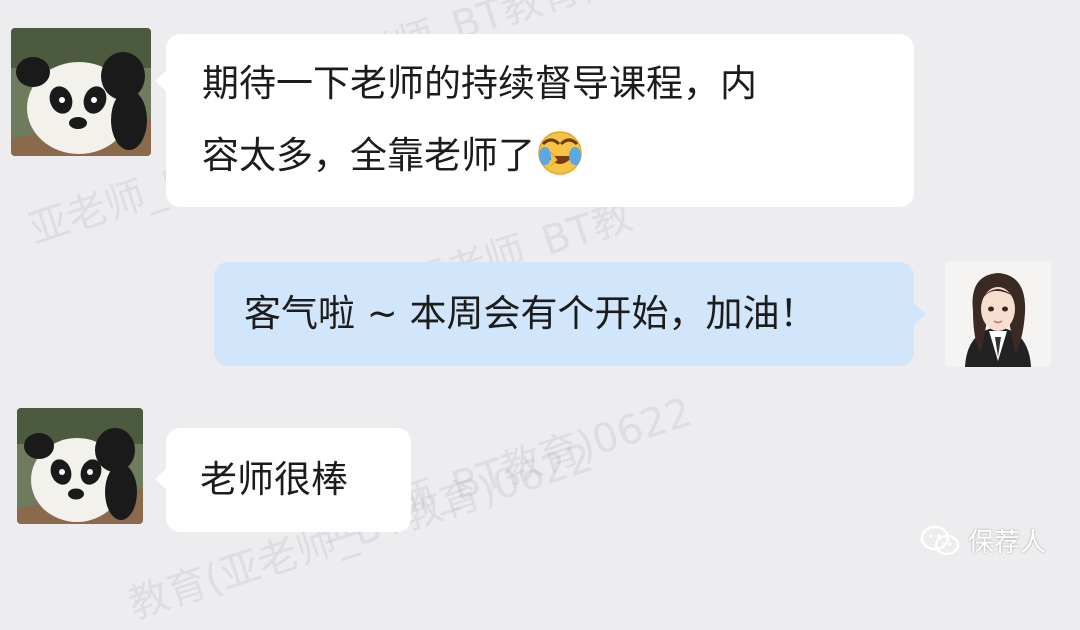 This screenshot has width=1080, height=630. I want to click on user-avatar-woman, so click(998, 314).